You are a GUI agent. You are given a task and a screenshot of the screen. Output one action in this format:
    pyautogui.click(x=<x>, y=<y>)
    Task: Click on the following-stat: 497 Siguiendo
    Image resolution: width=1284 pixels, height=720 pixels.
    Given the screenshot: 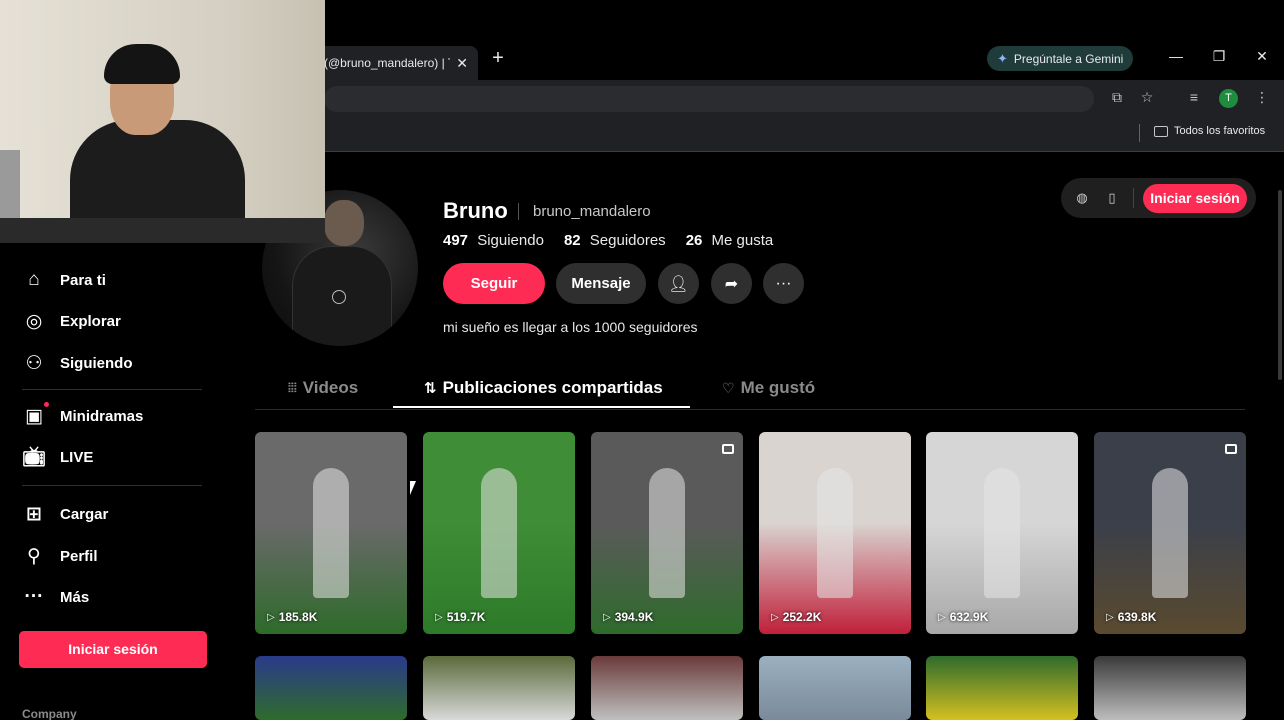 What is the action you would take?
    pyautogui.click(x=493, y=240)
    